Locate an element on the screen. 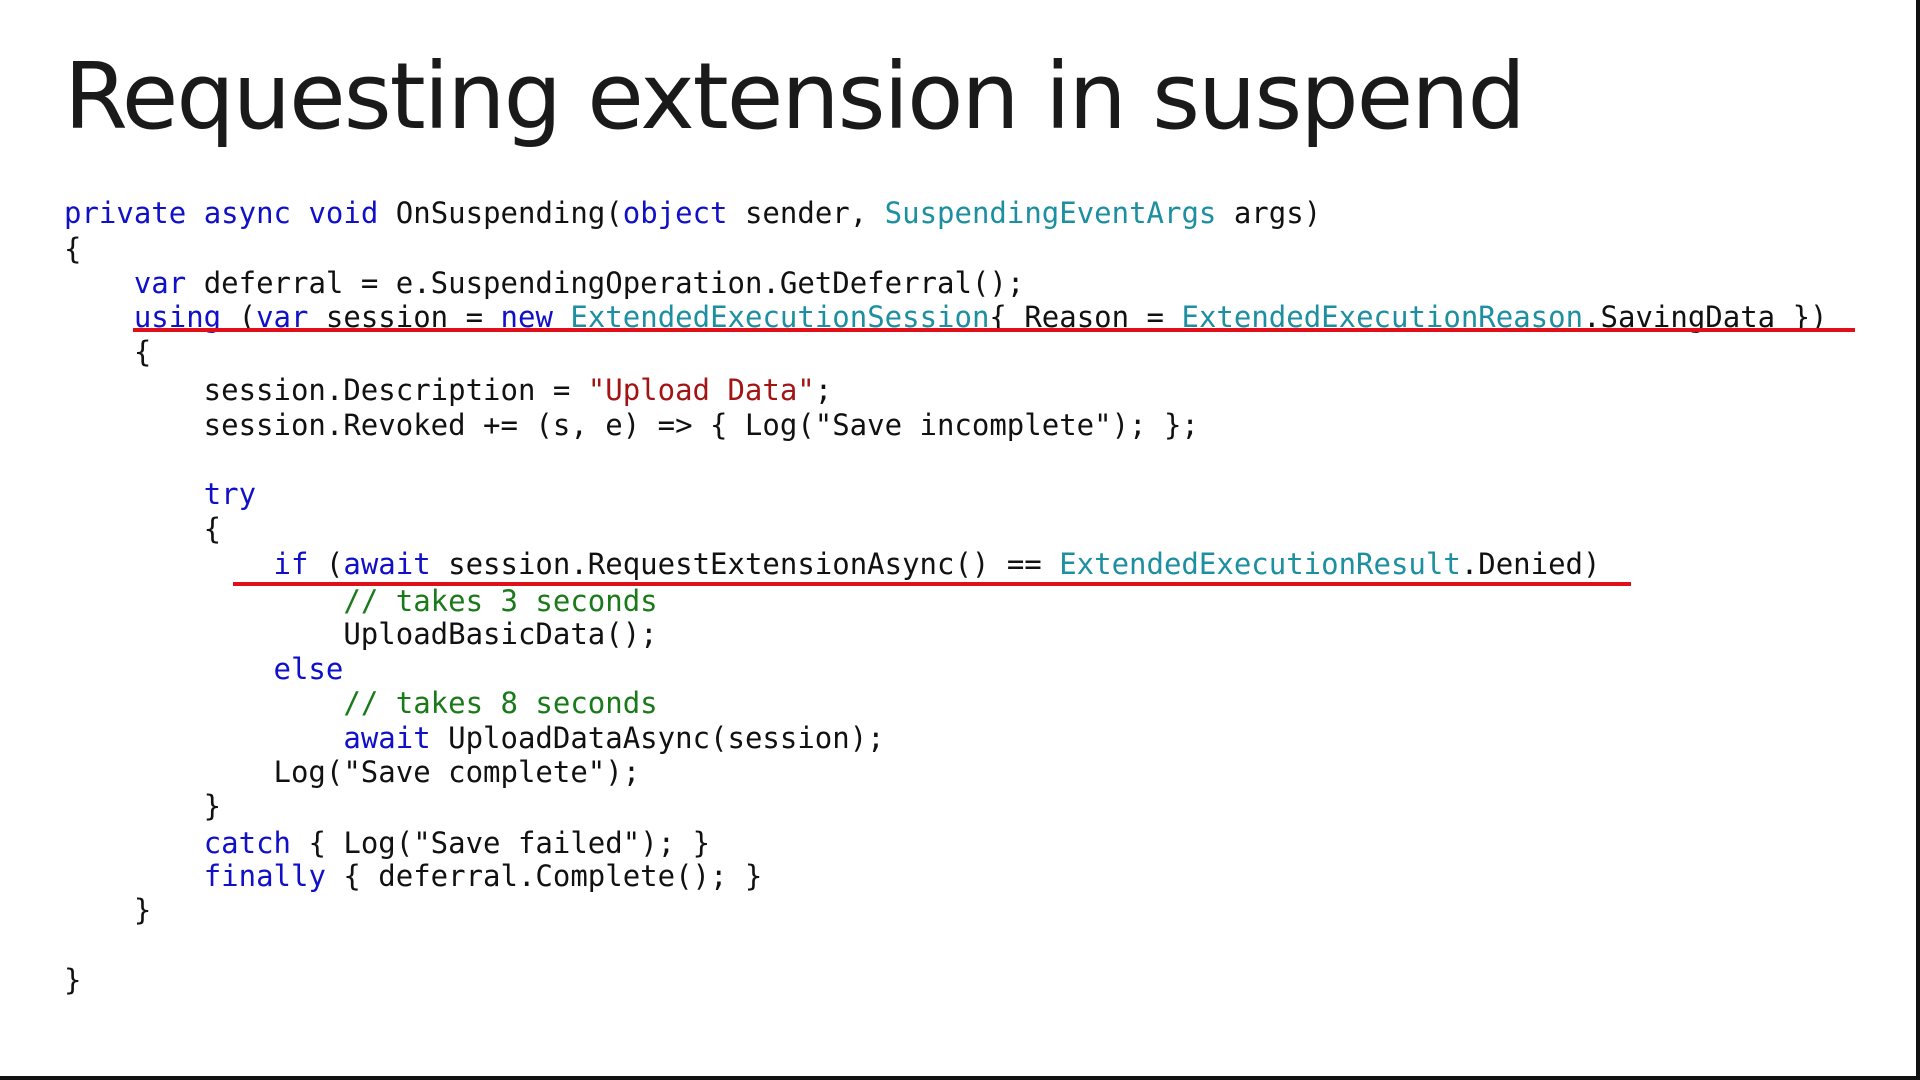 The height and width of the screenshot is (1080, 1920). using-statement-underline is located at coordinates (994, 330).